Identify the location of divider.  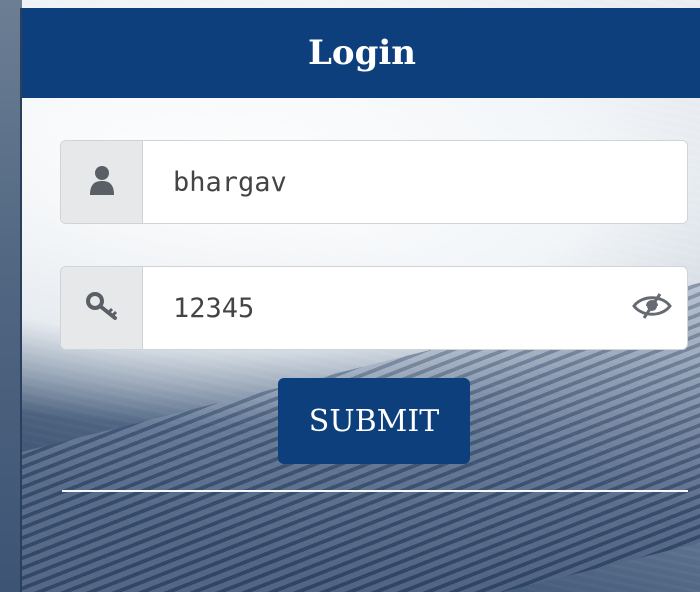
(375, 491).